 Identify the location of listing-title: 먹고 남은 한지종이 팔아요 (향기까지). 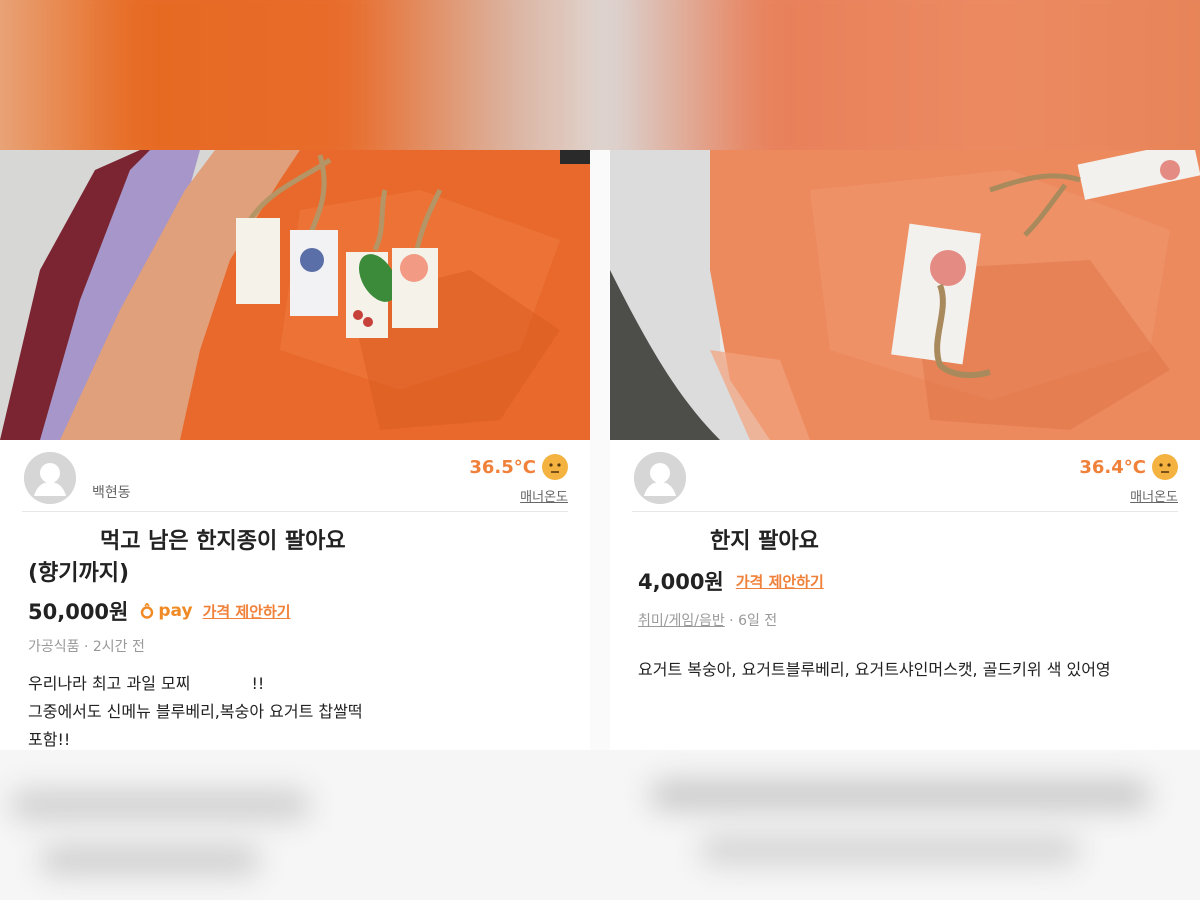
(309, 558).